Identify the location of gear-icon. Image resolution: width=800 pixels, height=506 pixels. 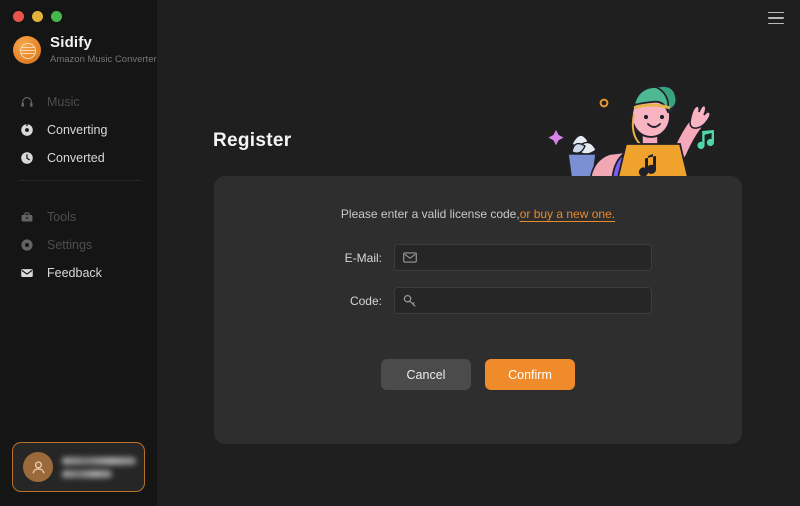
(26, 245).